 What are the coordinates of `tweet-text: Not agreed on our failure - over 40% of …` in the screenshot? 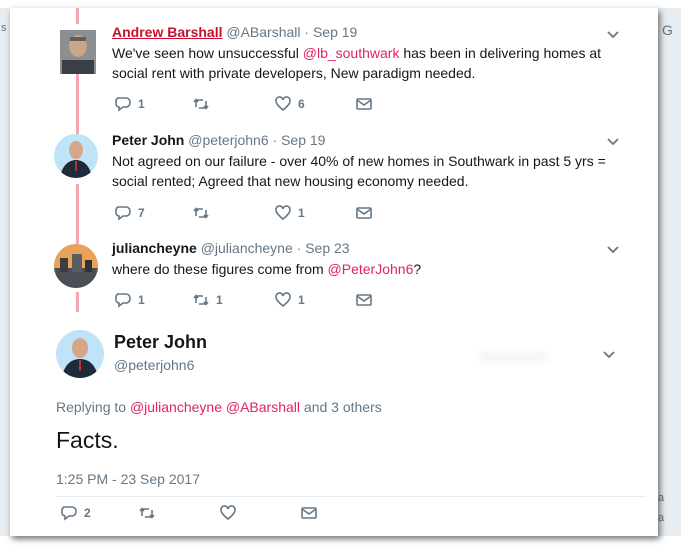 It's located at (359, 171).